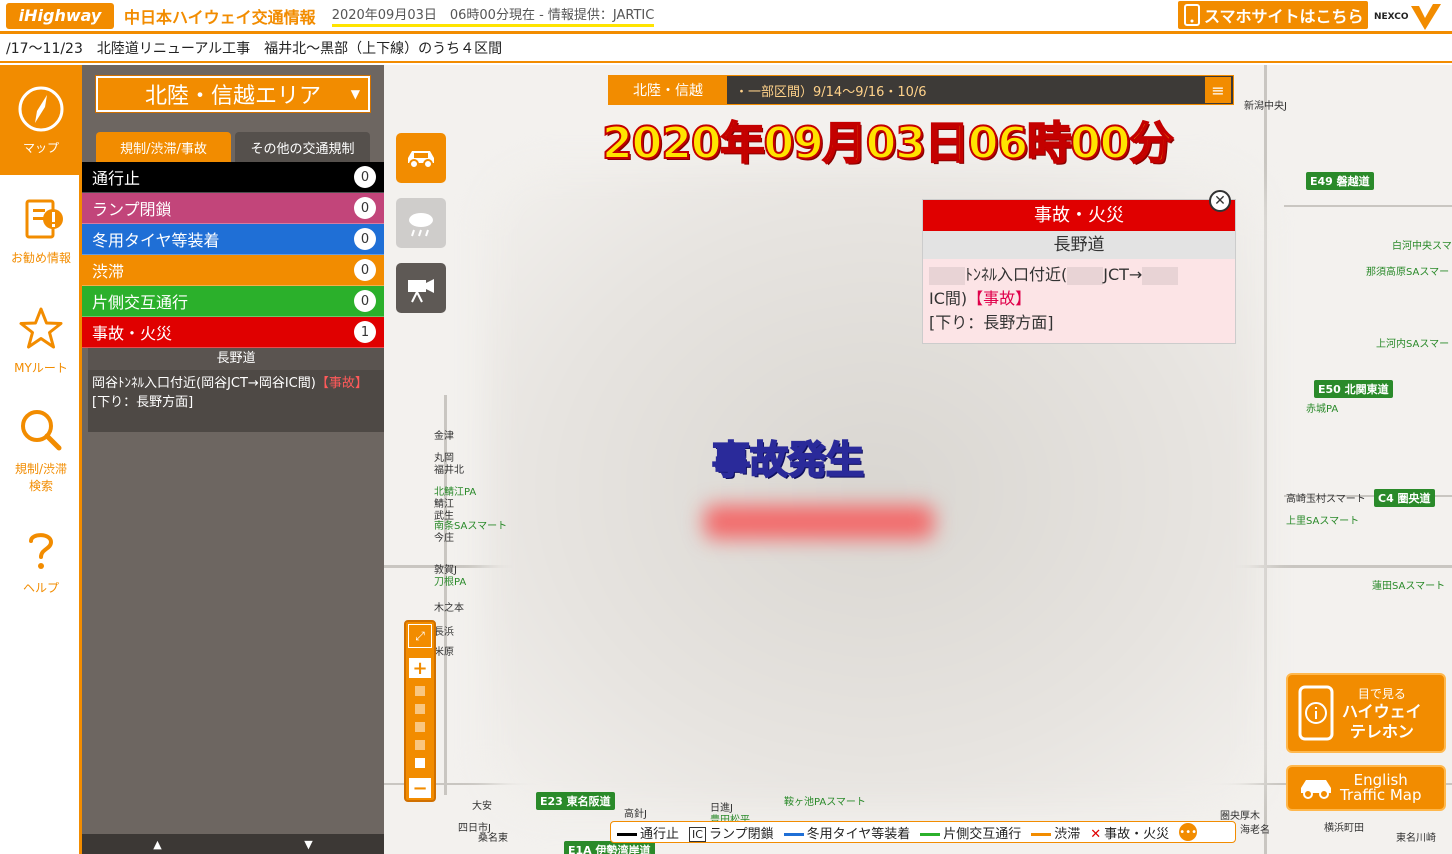 This screenshot has width=1452, height=854. I want to click on map-place-label: 赤城PA, so click(1322, 409).